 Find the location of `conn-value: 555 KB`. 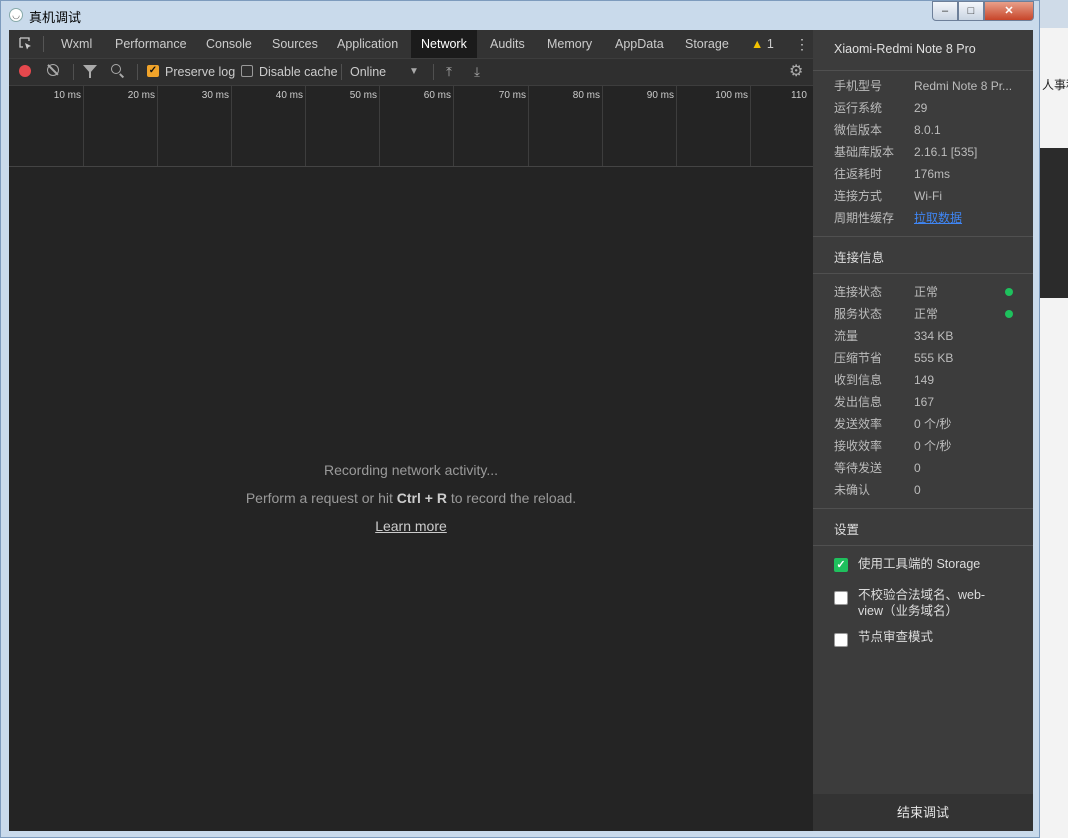

conn-value: 555 KB is located at coordinates (934, 358).